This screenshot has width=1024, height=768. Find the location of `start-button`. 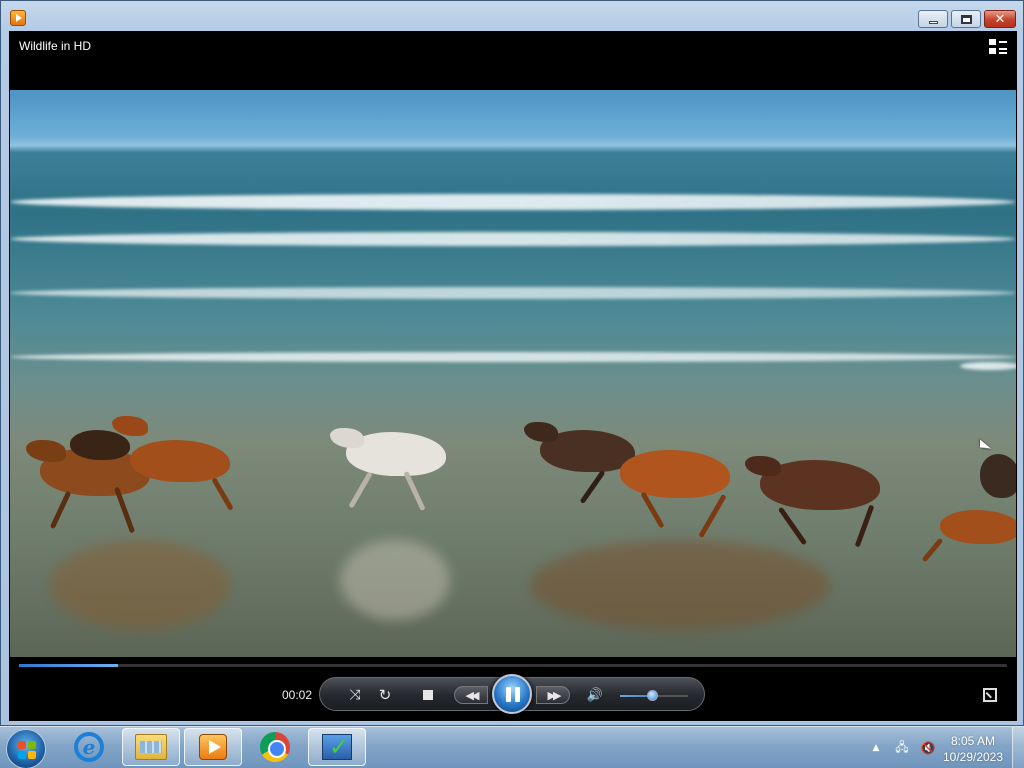

start-button is located at coordinates (26, 748).